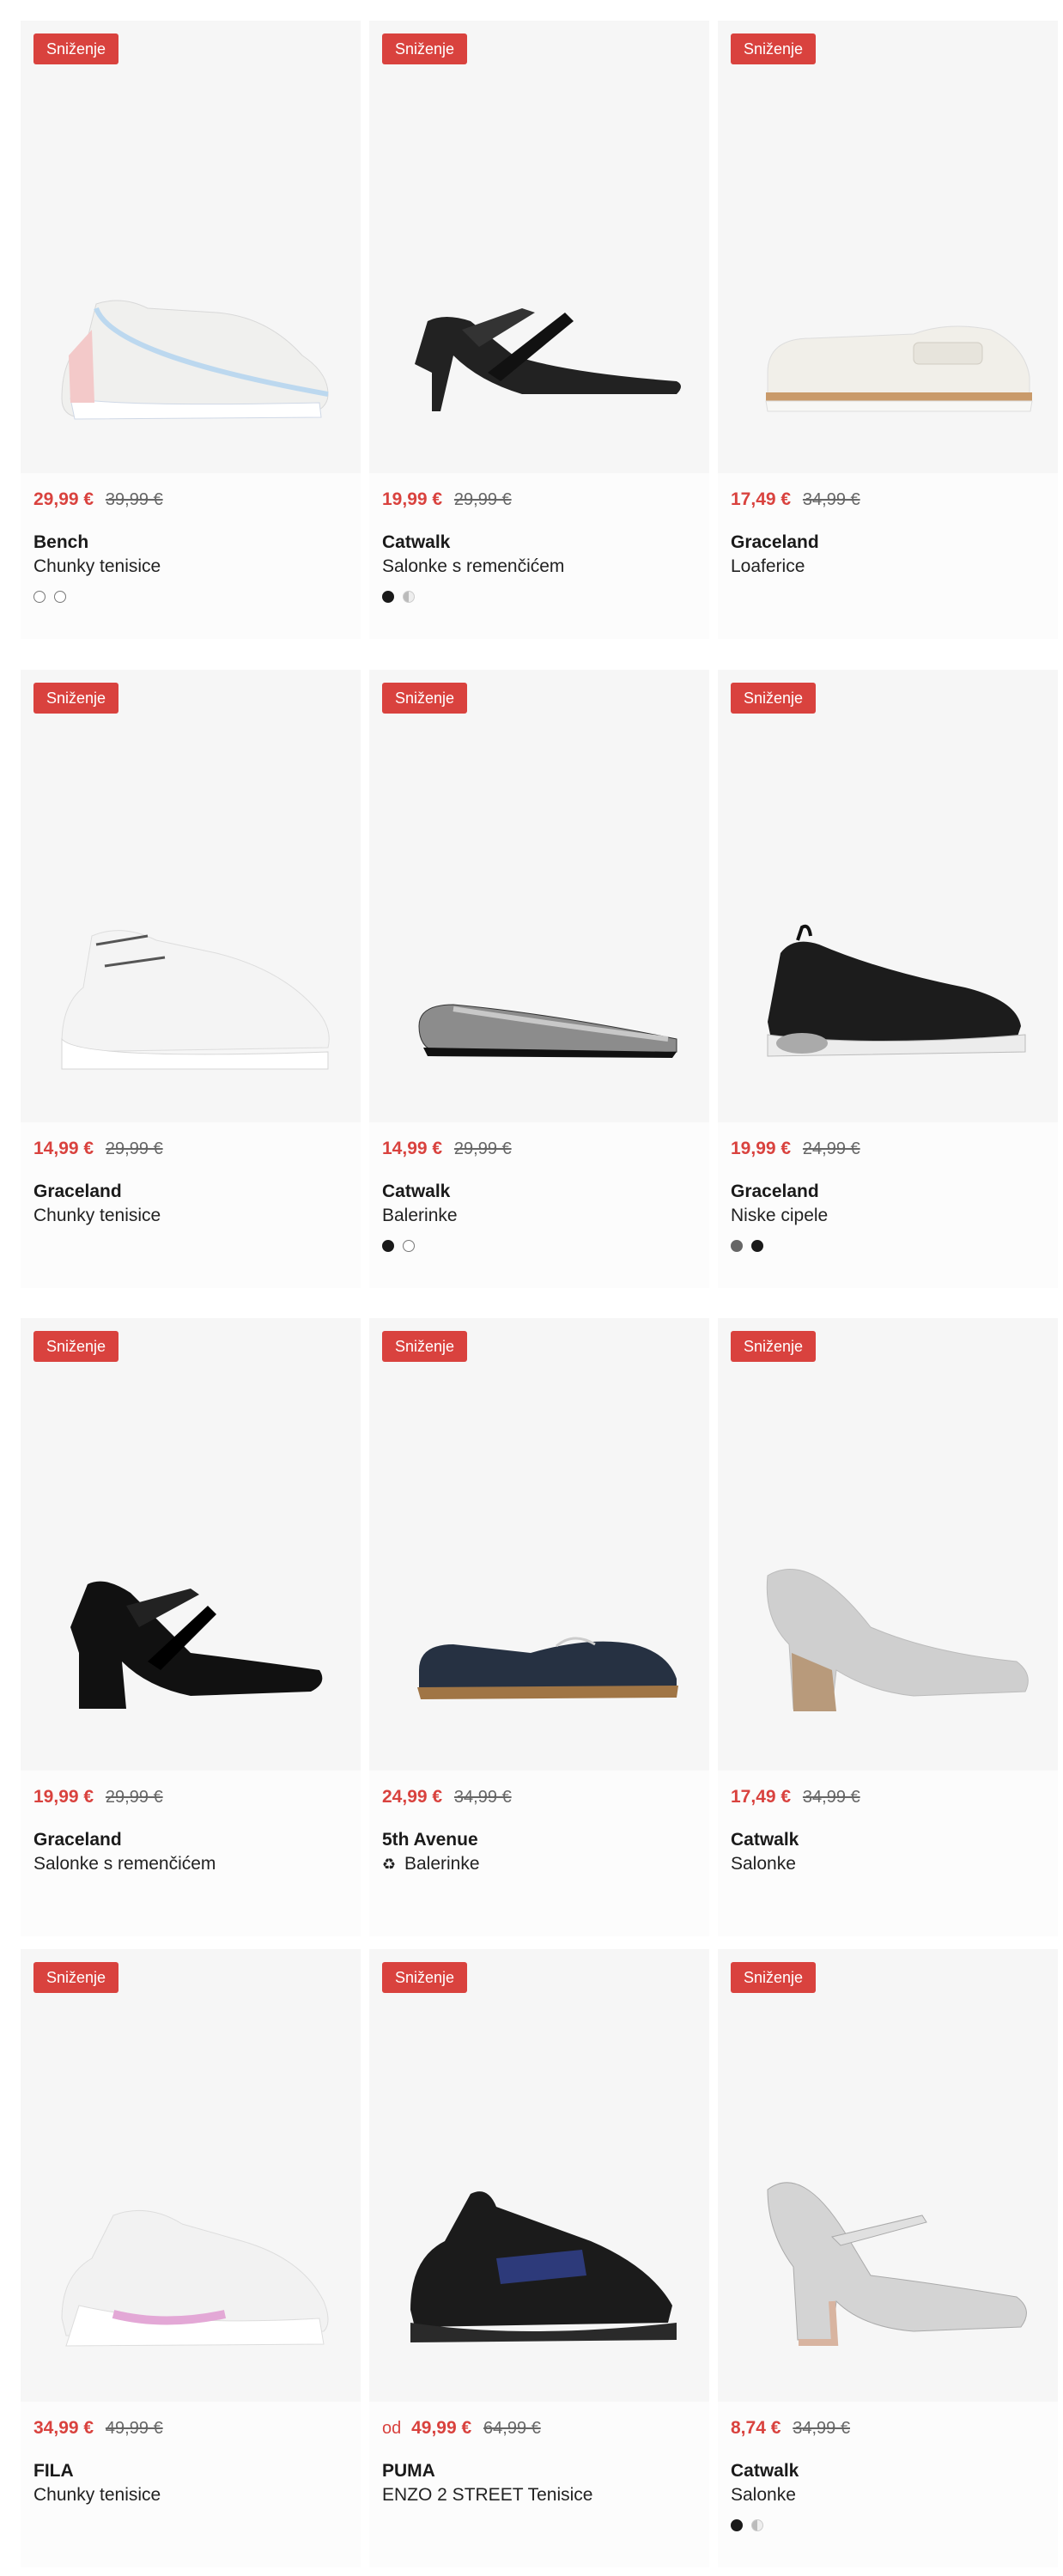 This screenshot has width=1063, height=2576. Describe the element at coordinates (831, 499) in the screenshot. I see `original-price: 34,99 €` at that location.